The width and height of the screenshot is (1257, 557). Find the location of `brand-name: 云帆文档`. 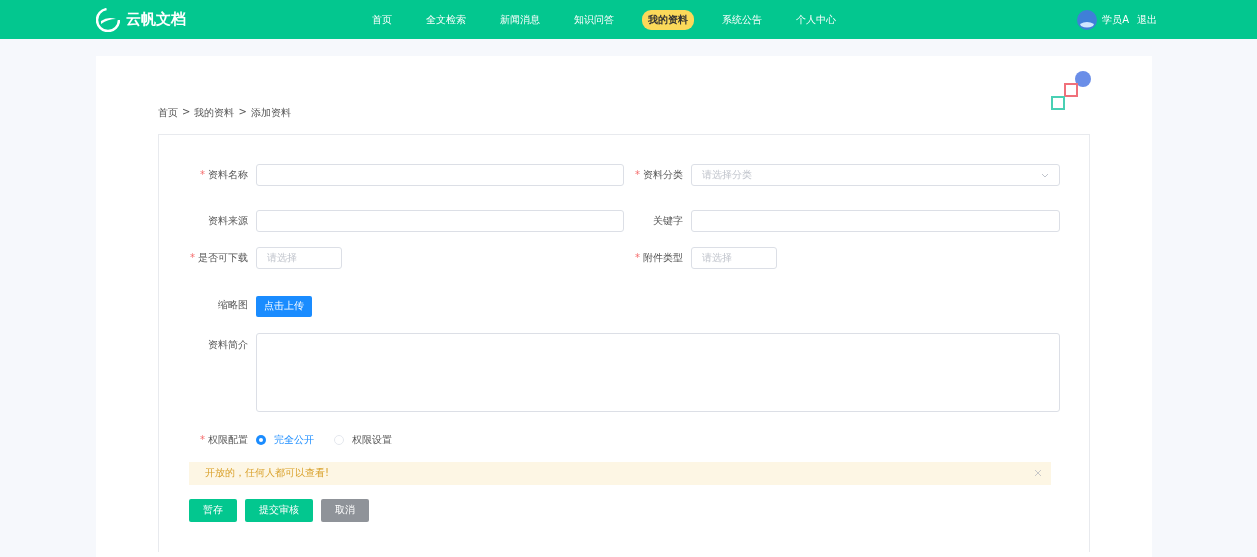

brand-name: 云帆文档 is located at coordinates (156, 19).